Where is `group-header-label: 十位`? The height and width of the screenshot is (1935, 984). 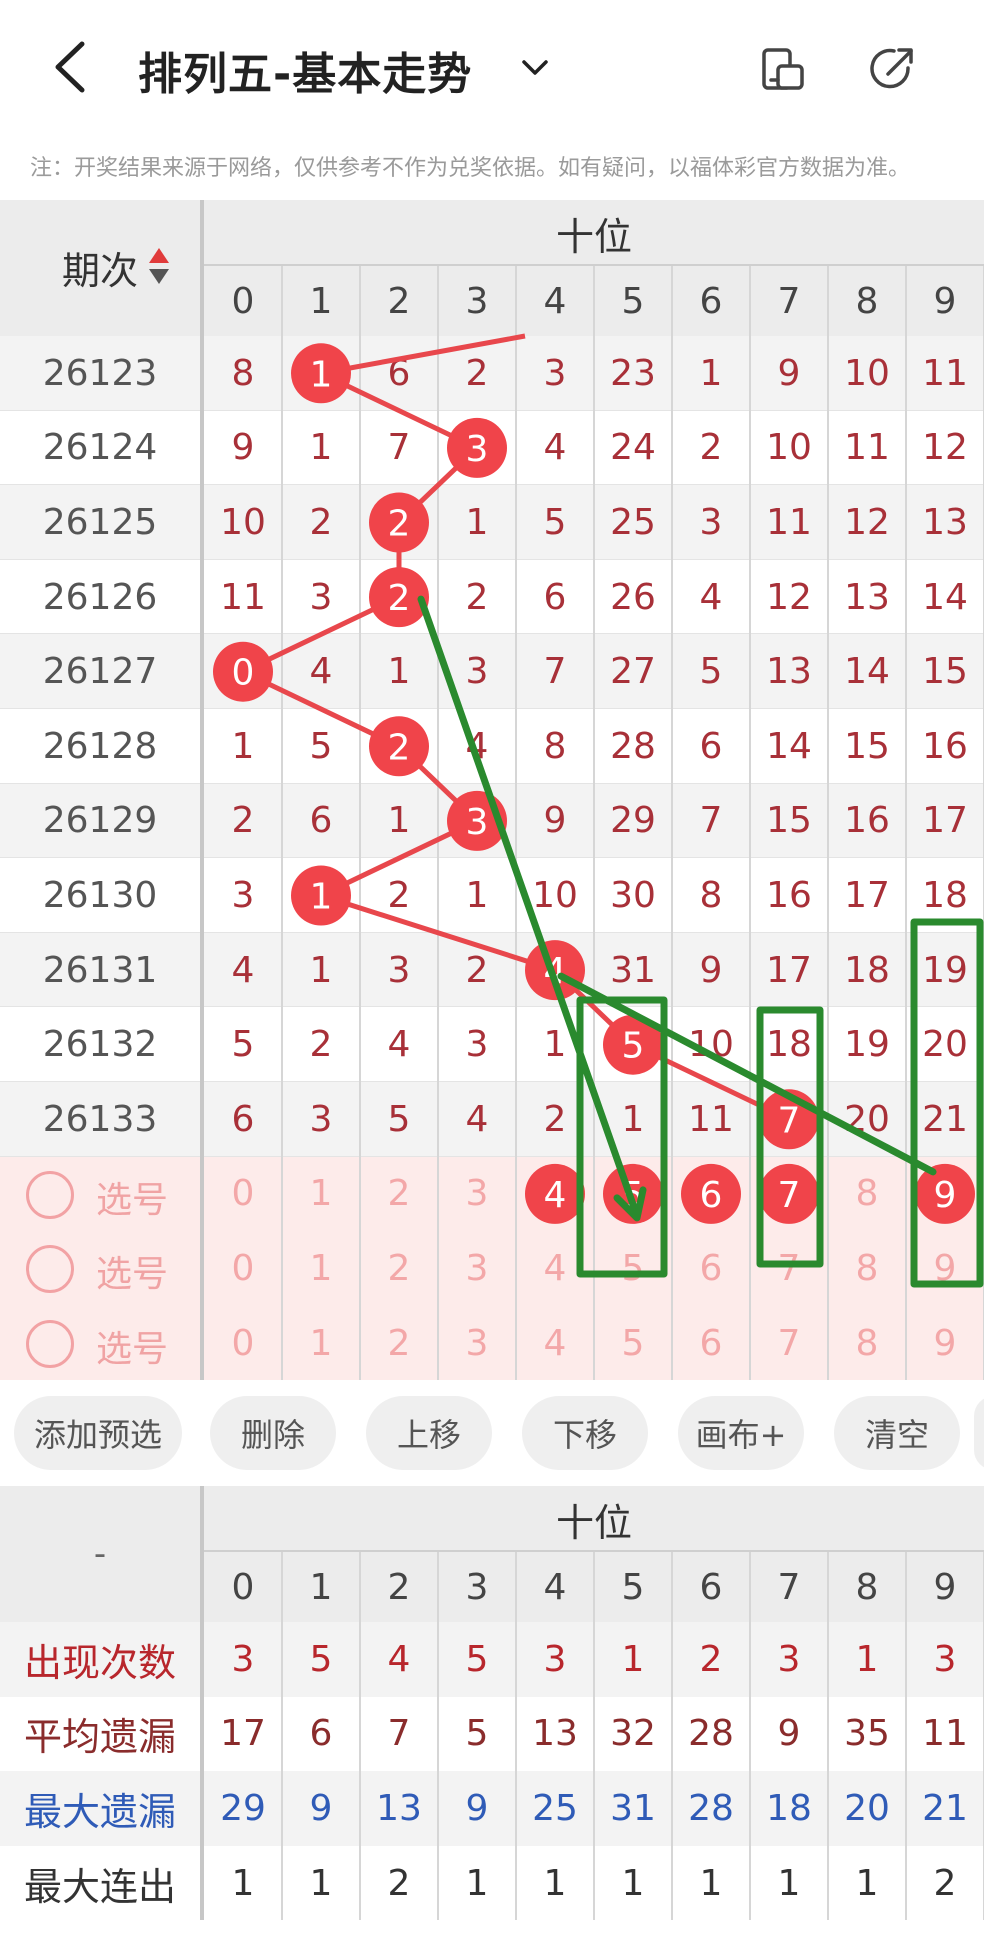
group-header-label: 十位 is located at coordinates (593, 236).